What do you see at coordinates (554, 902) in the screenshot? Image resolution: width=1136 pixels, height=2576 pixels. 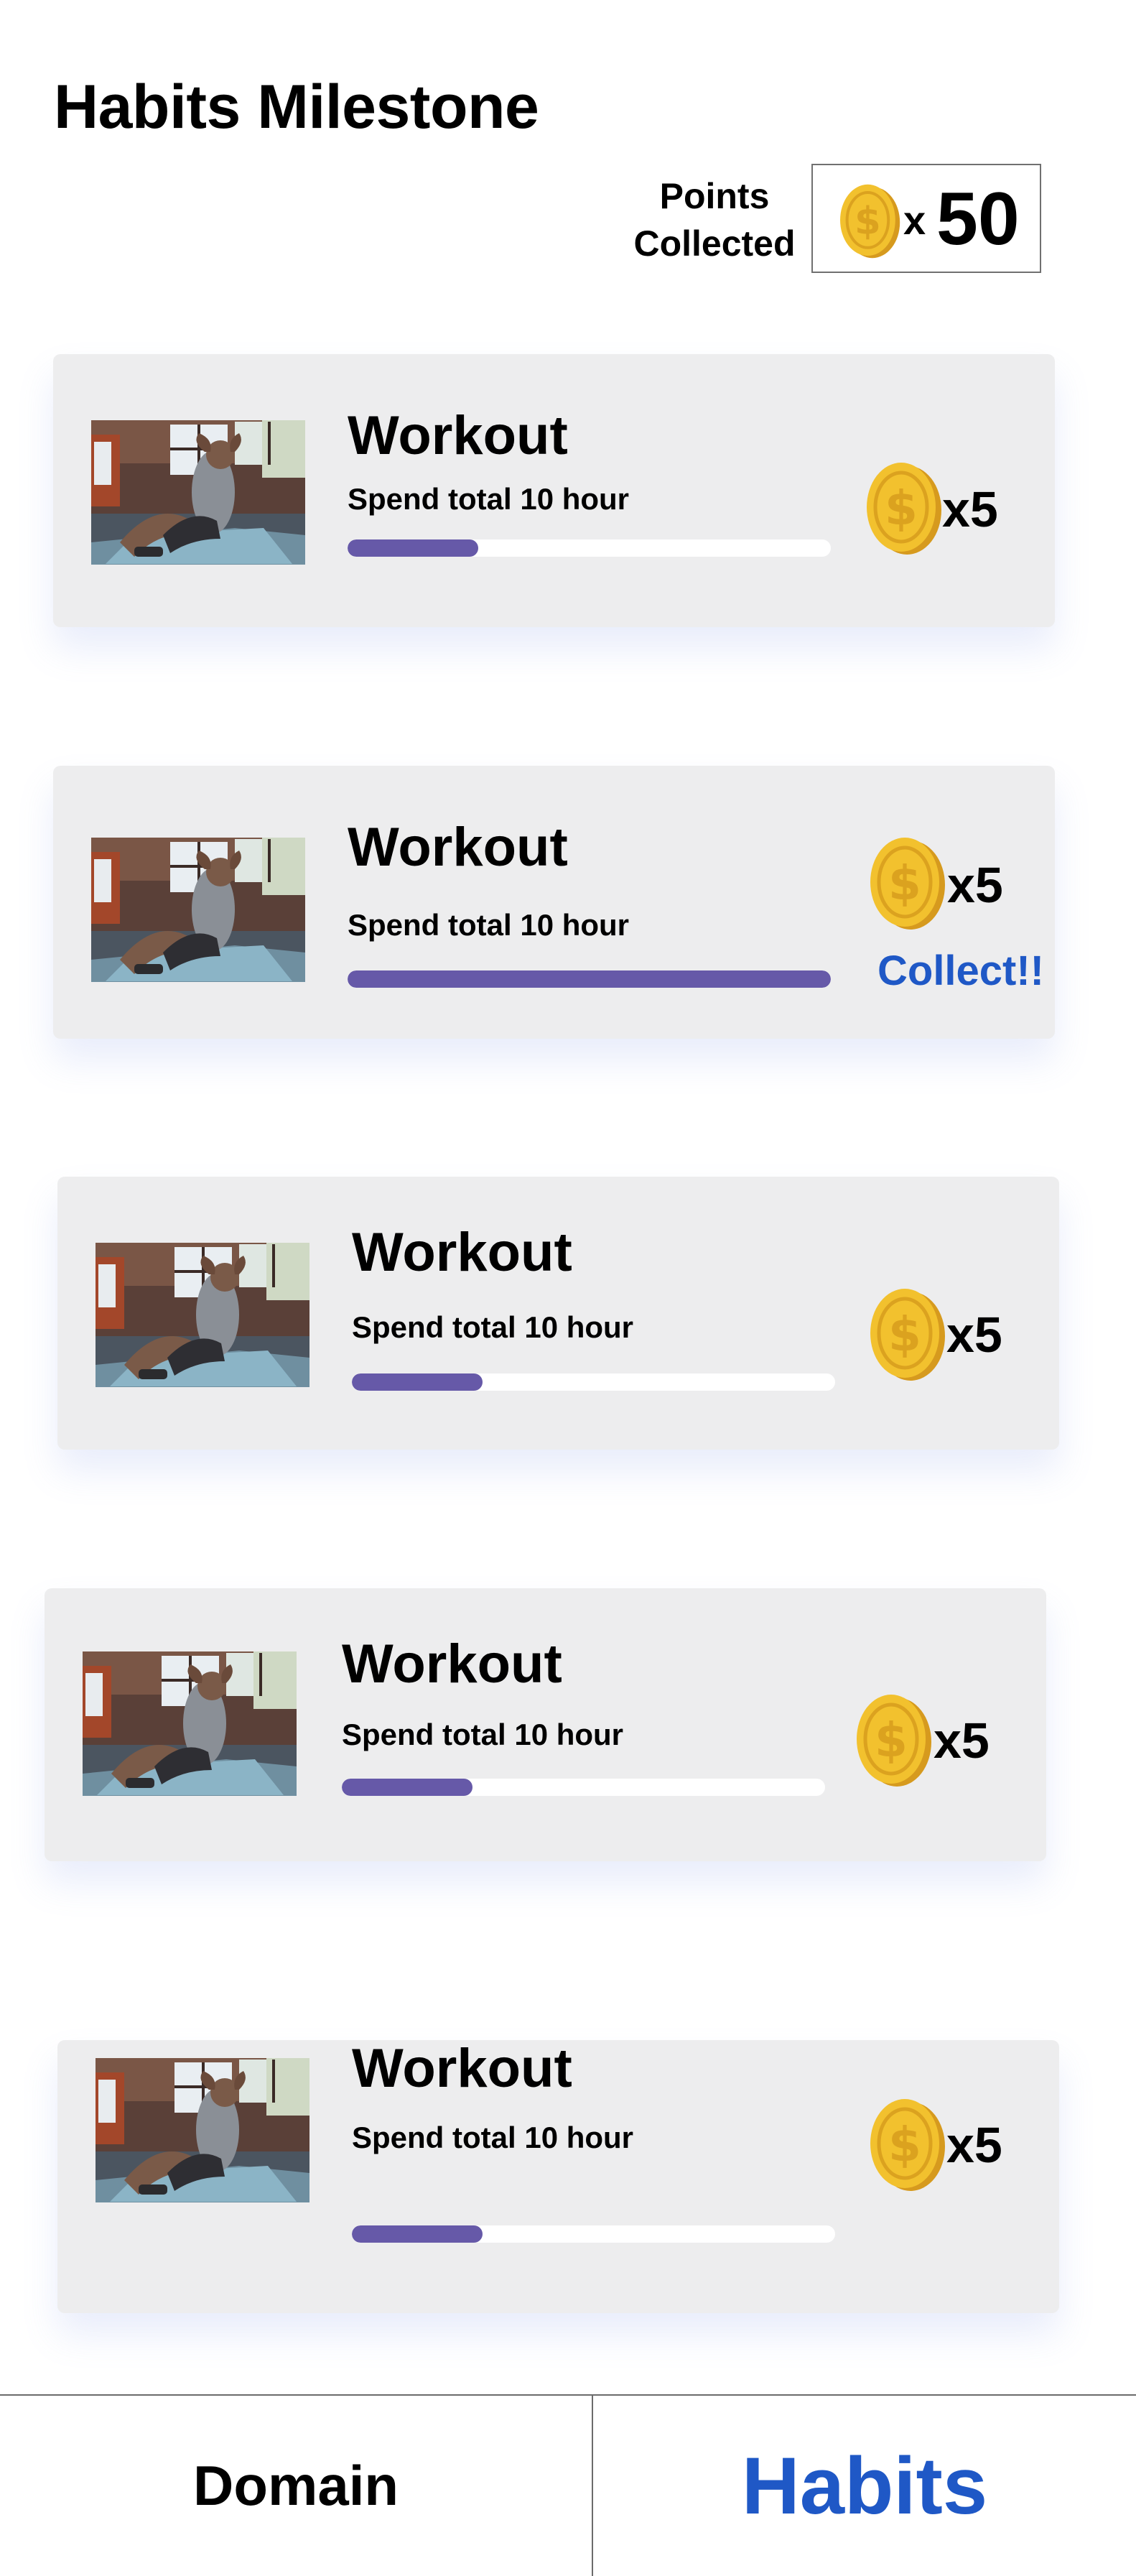 I see `milestone-card: Workout Spend total 10 hour x5 Collect!!` at bounding box center [554, 902].